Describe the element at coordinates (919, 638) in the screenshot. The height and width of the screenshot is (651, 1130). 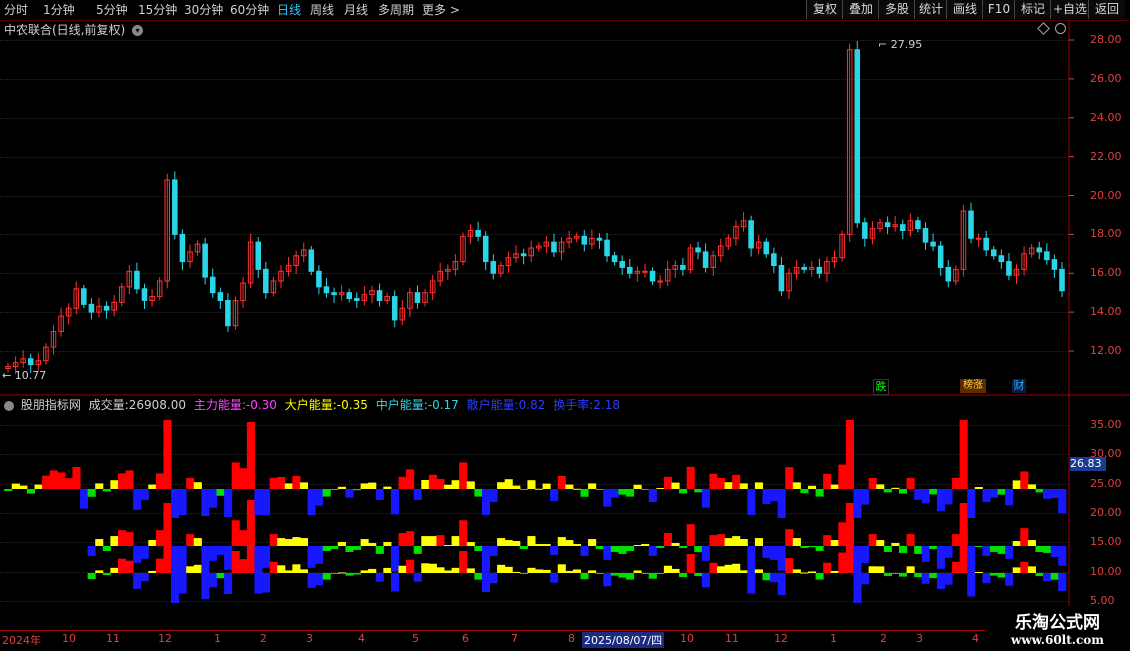
I see `x-tick-label: 3` at that location.